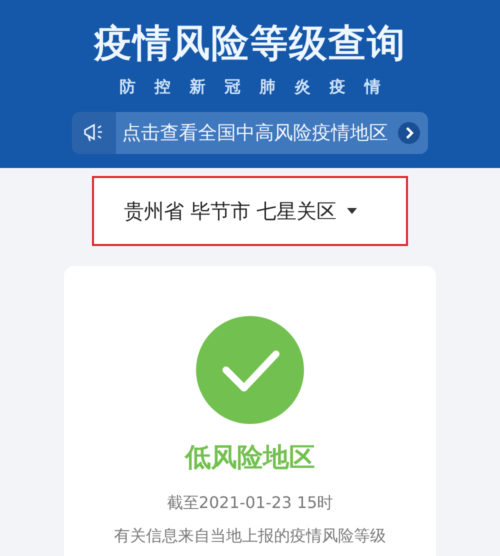  I want to click on subtitle-text: 疫, so click(338, 87).